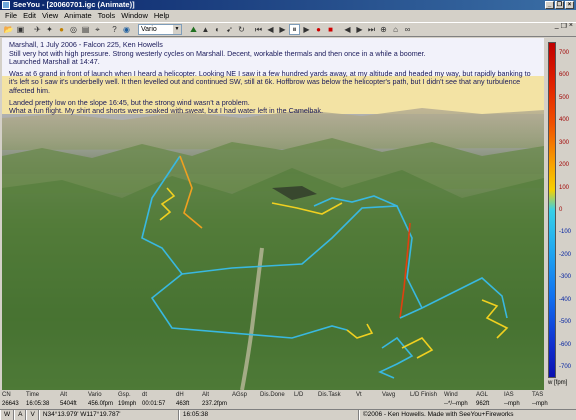 This screenshot has width=576, height=420. I want to click on status-header-cell: Time, so click(33, 395).